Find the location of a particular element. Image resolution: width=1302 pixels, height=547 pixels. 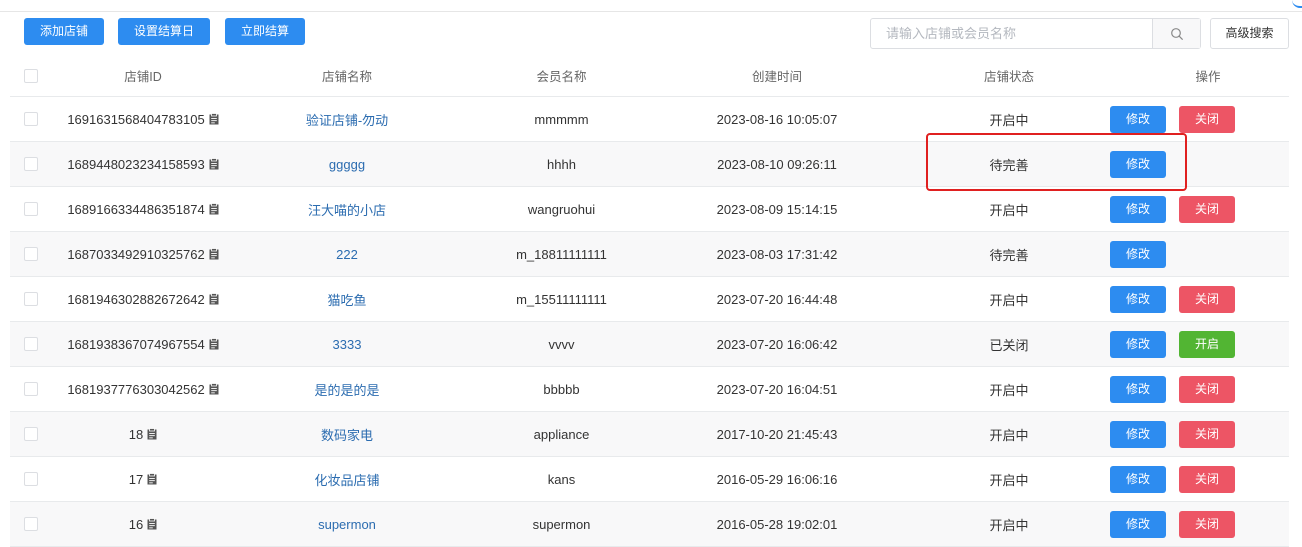

search-icon is located at coordinates (1176, 33).